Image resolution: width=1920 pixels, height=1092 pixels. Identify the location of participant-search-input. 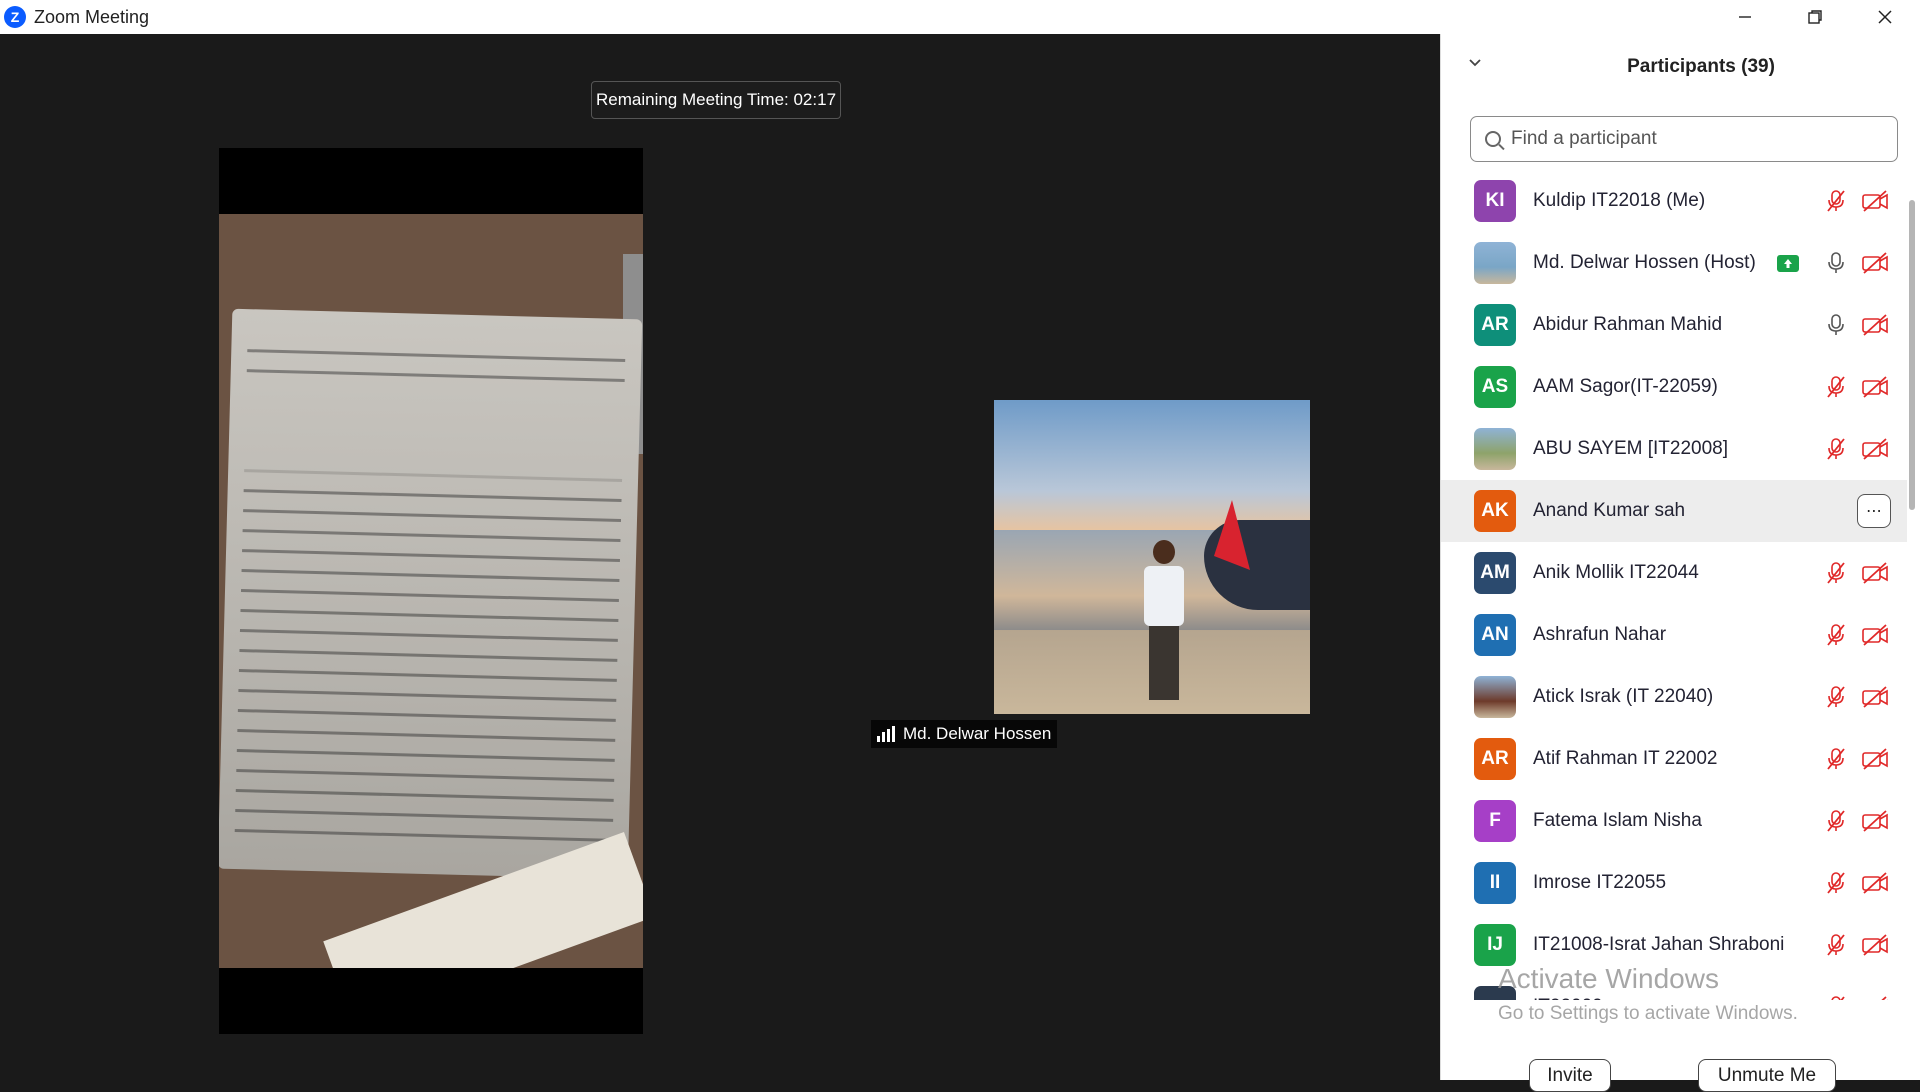
(1691, 139).